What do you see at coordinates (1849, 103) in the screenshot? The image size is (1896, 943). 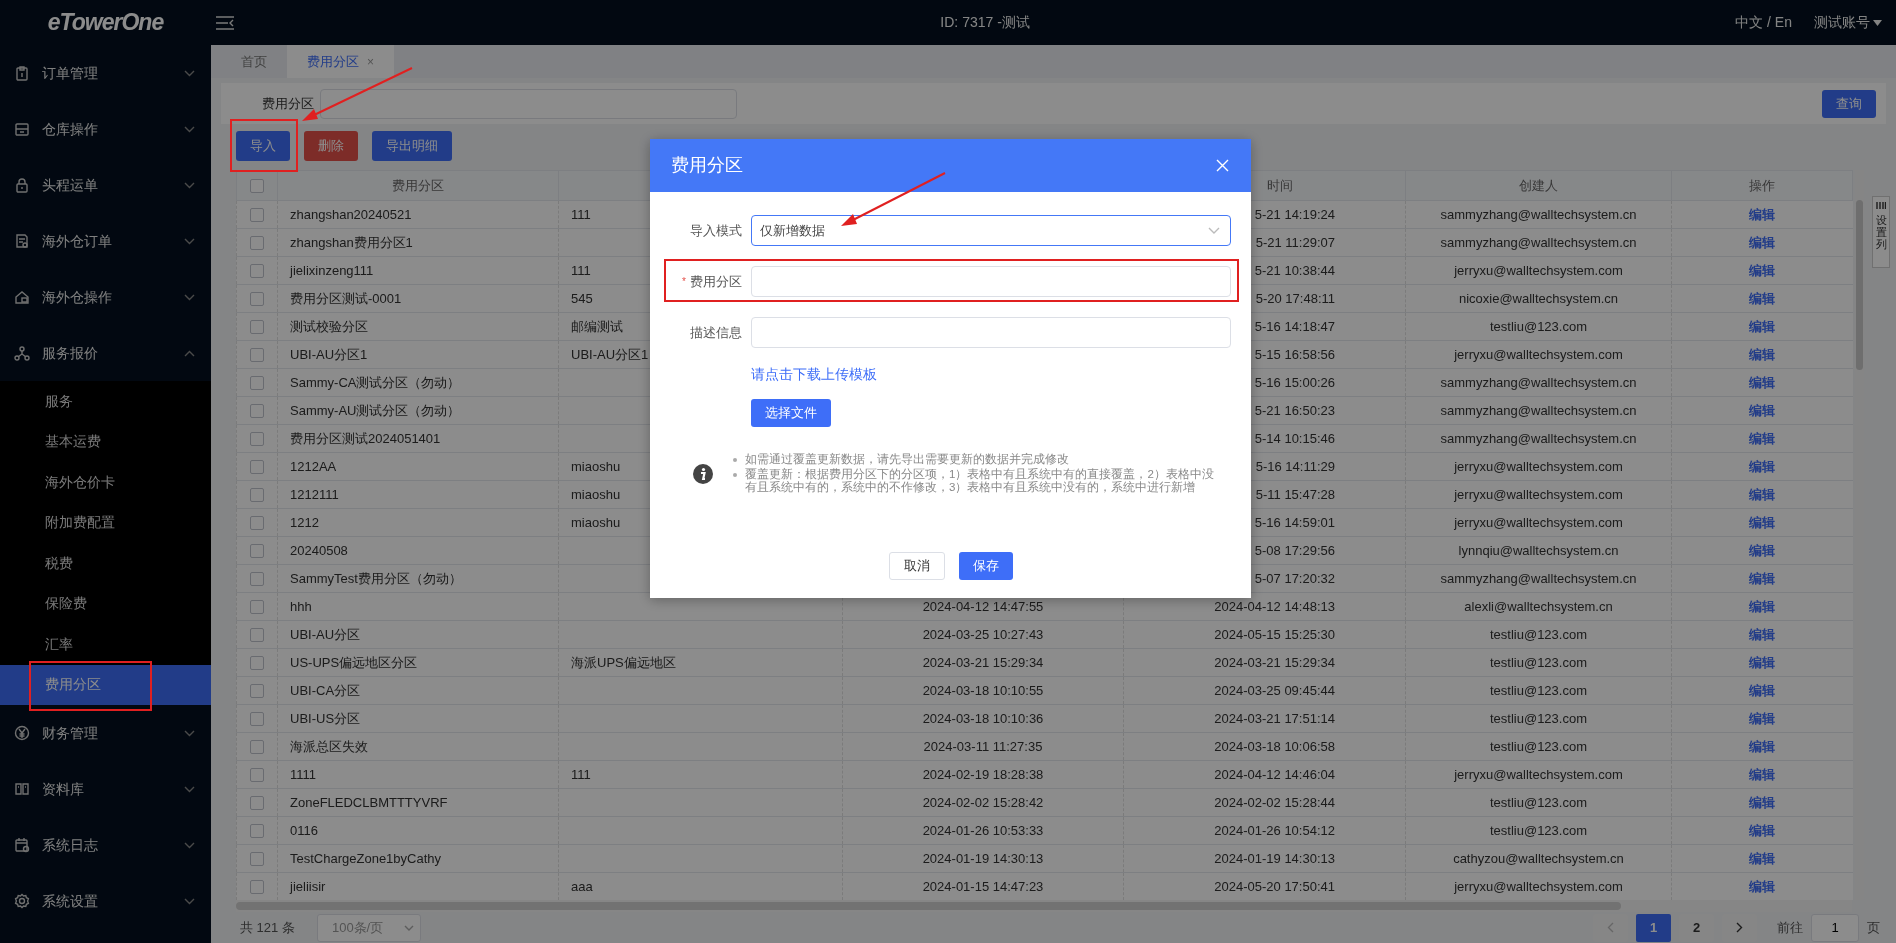 I see `search-button: 查询` at bounding box center [1849, 103].